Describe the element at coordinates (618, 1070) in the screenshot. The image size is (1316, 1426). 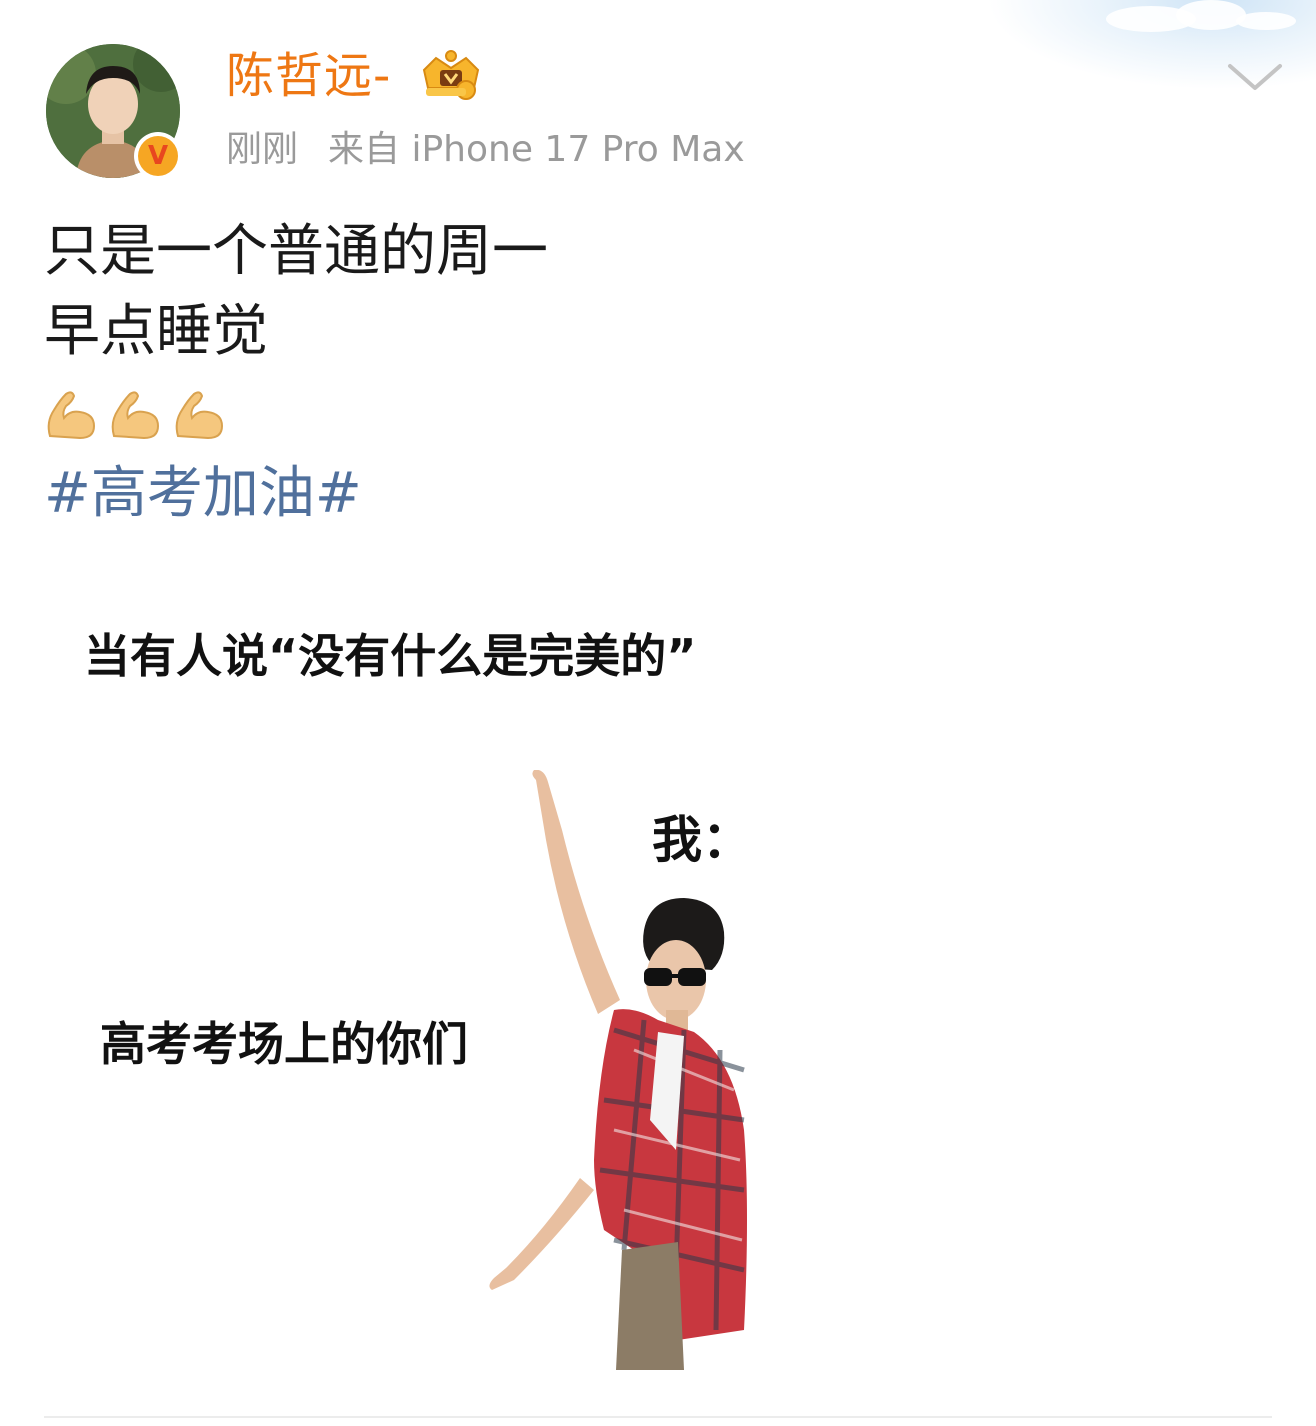
I see `person-figure` at that location.